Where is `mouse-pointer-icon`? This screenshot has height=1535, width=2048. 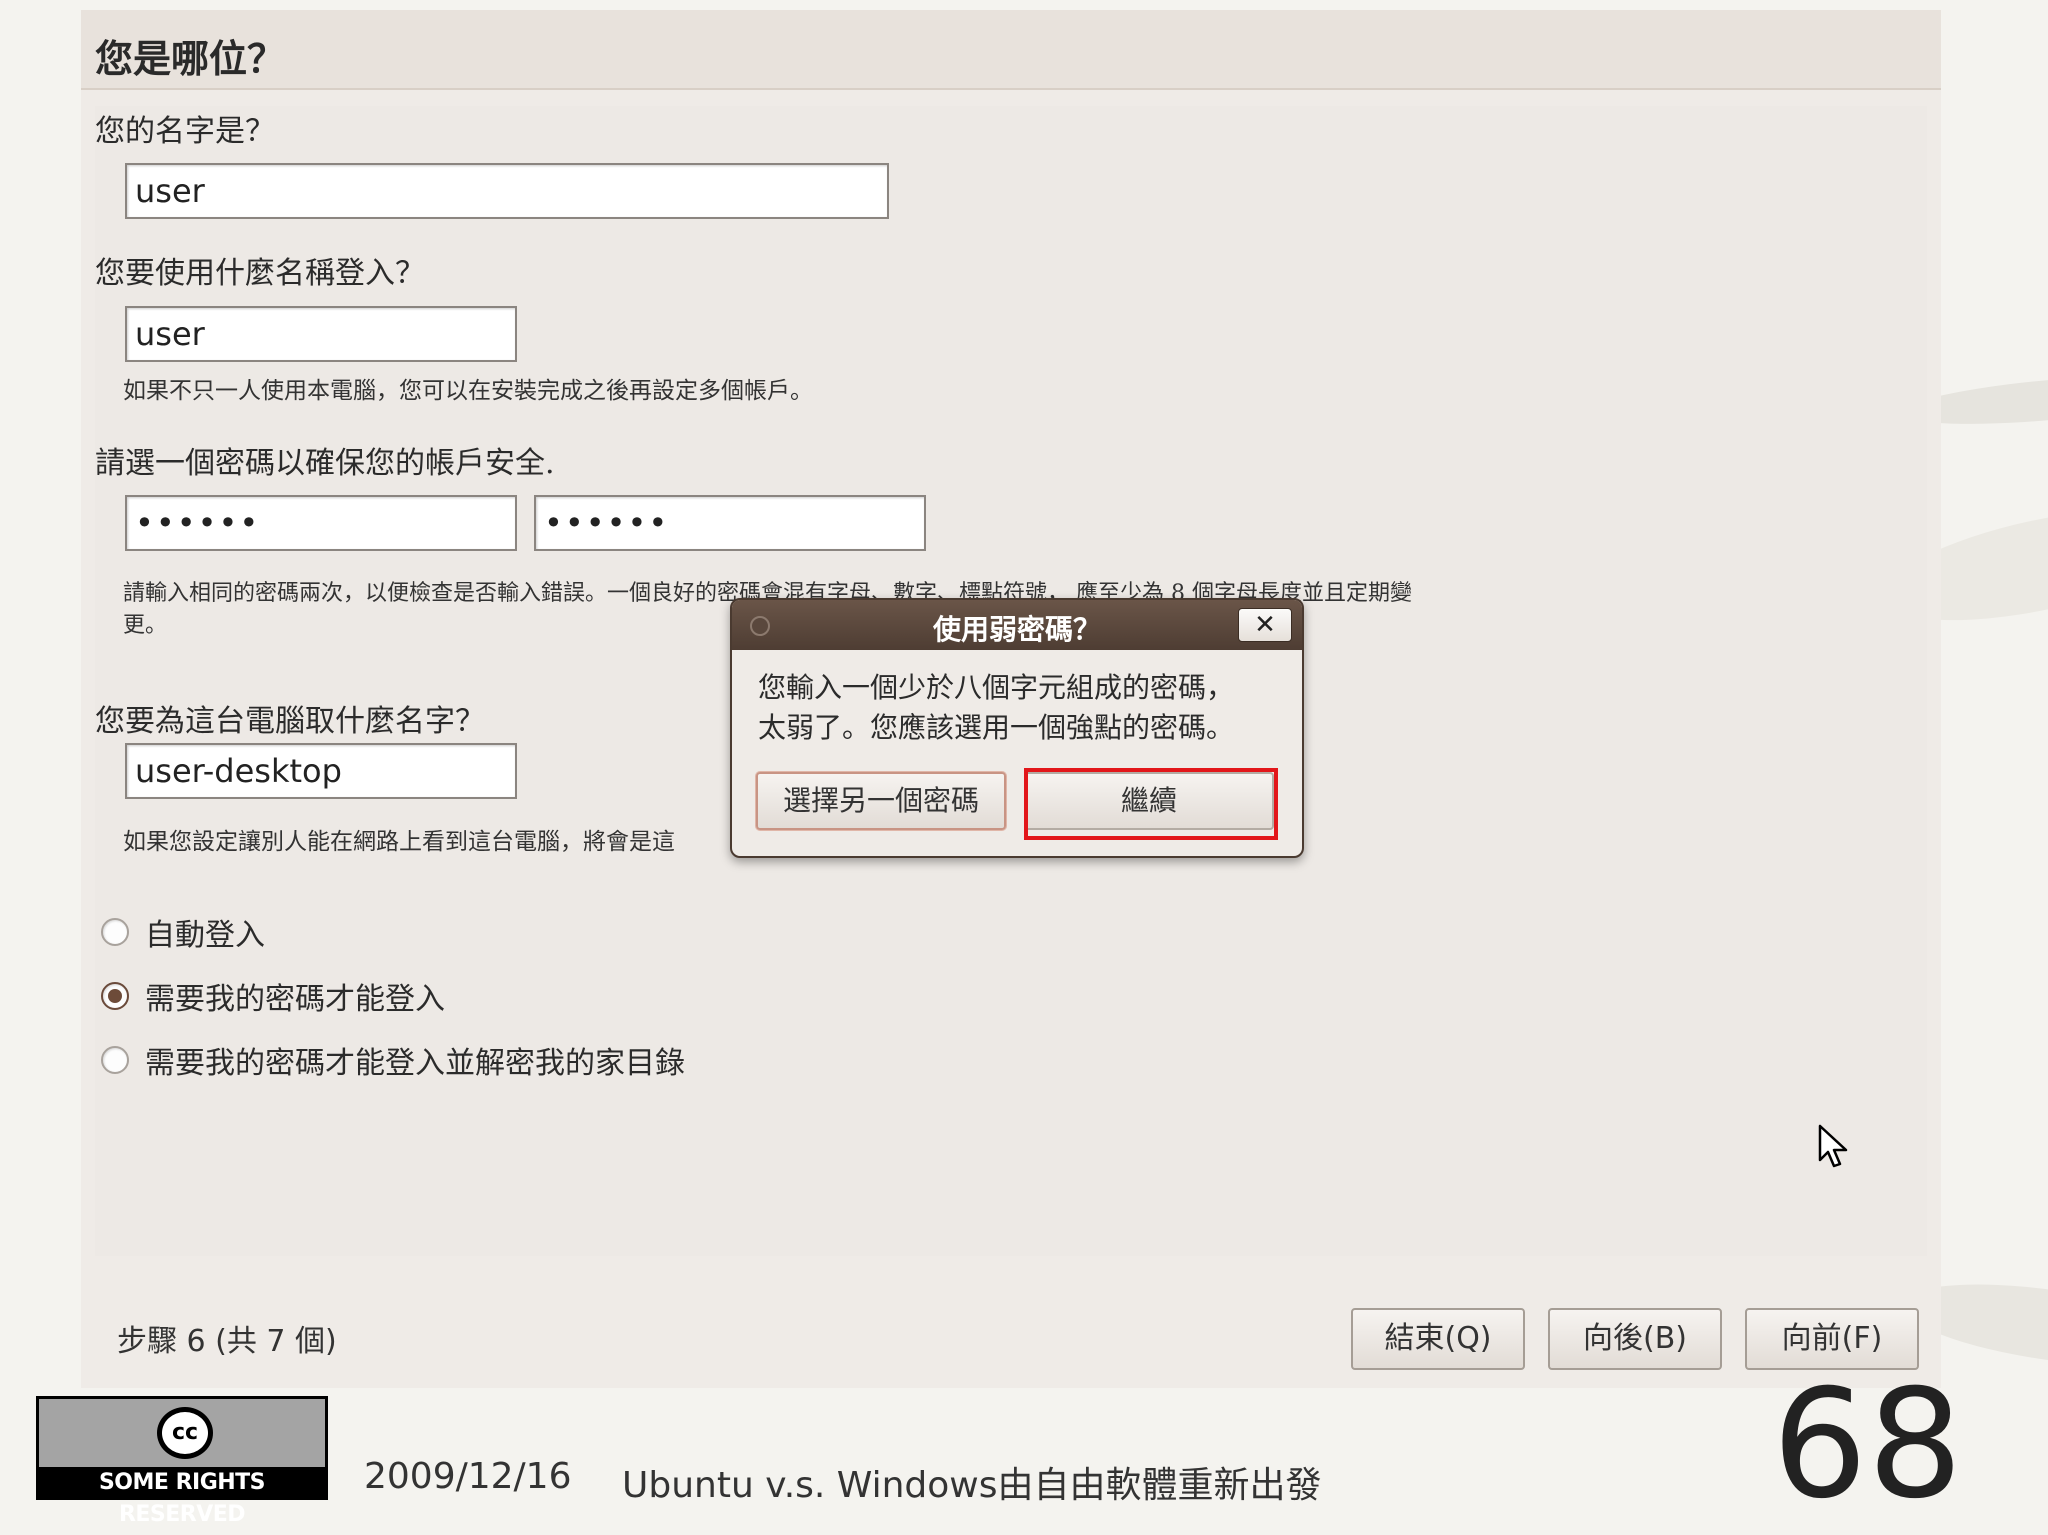 mouse-pointer-icon is located at coordinates (1833, 1146).